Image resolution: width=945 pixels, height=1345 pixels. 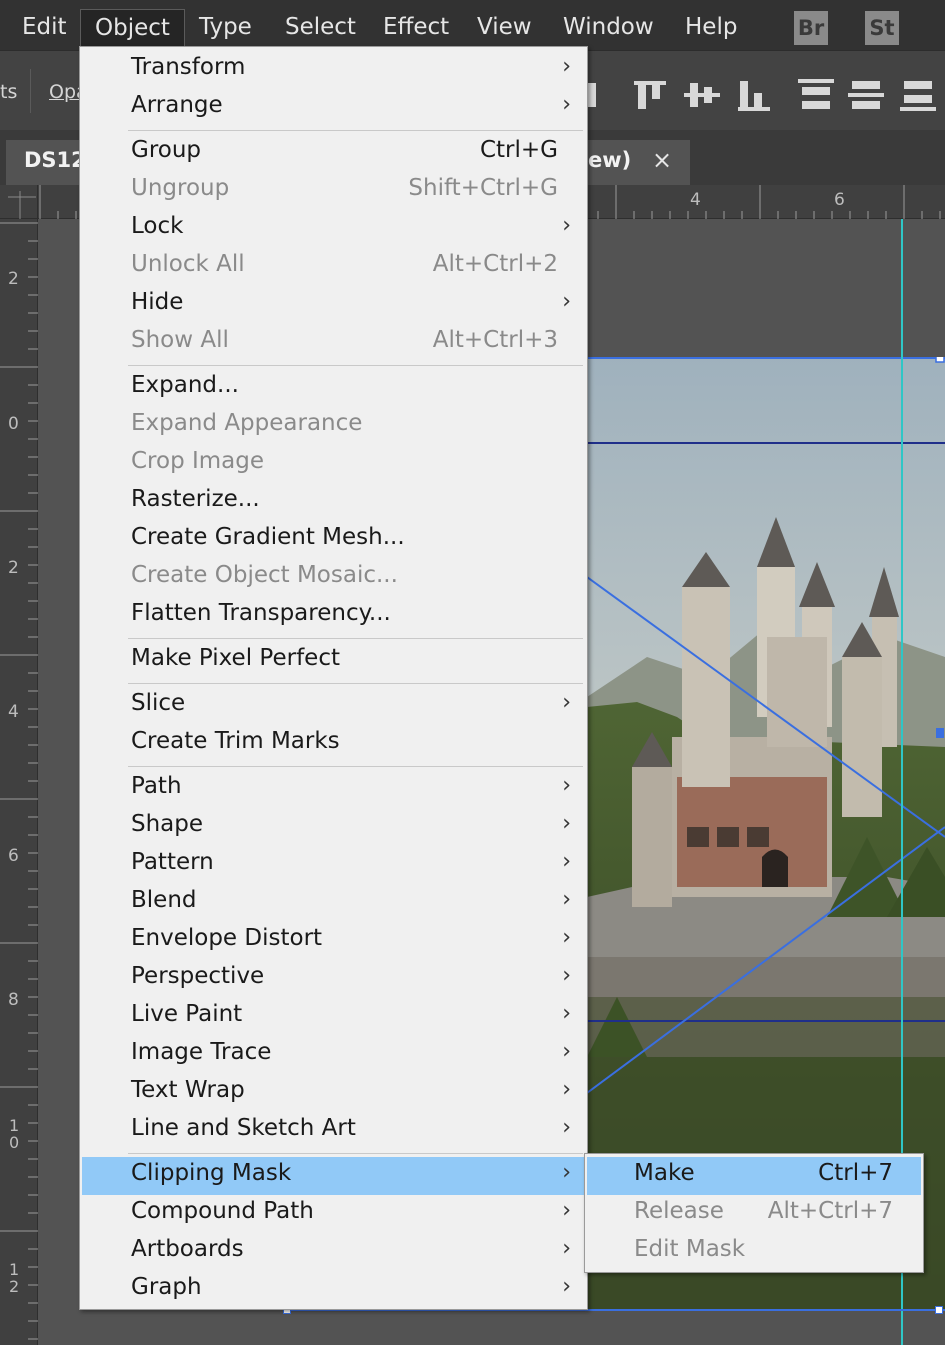 I want to click on vertical-ruler: 2 0 2 4 6 8 1 0 1 2, so click(x=19, y=782).